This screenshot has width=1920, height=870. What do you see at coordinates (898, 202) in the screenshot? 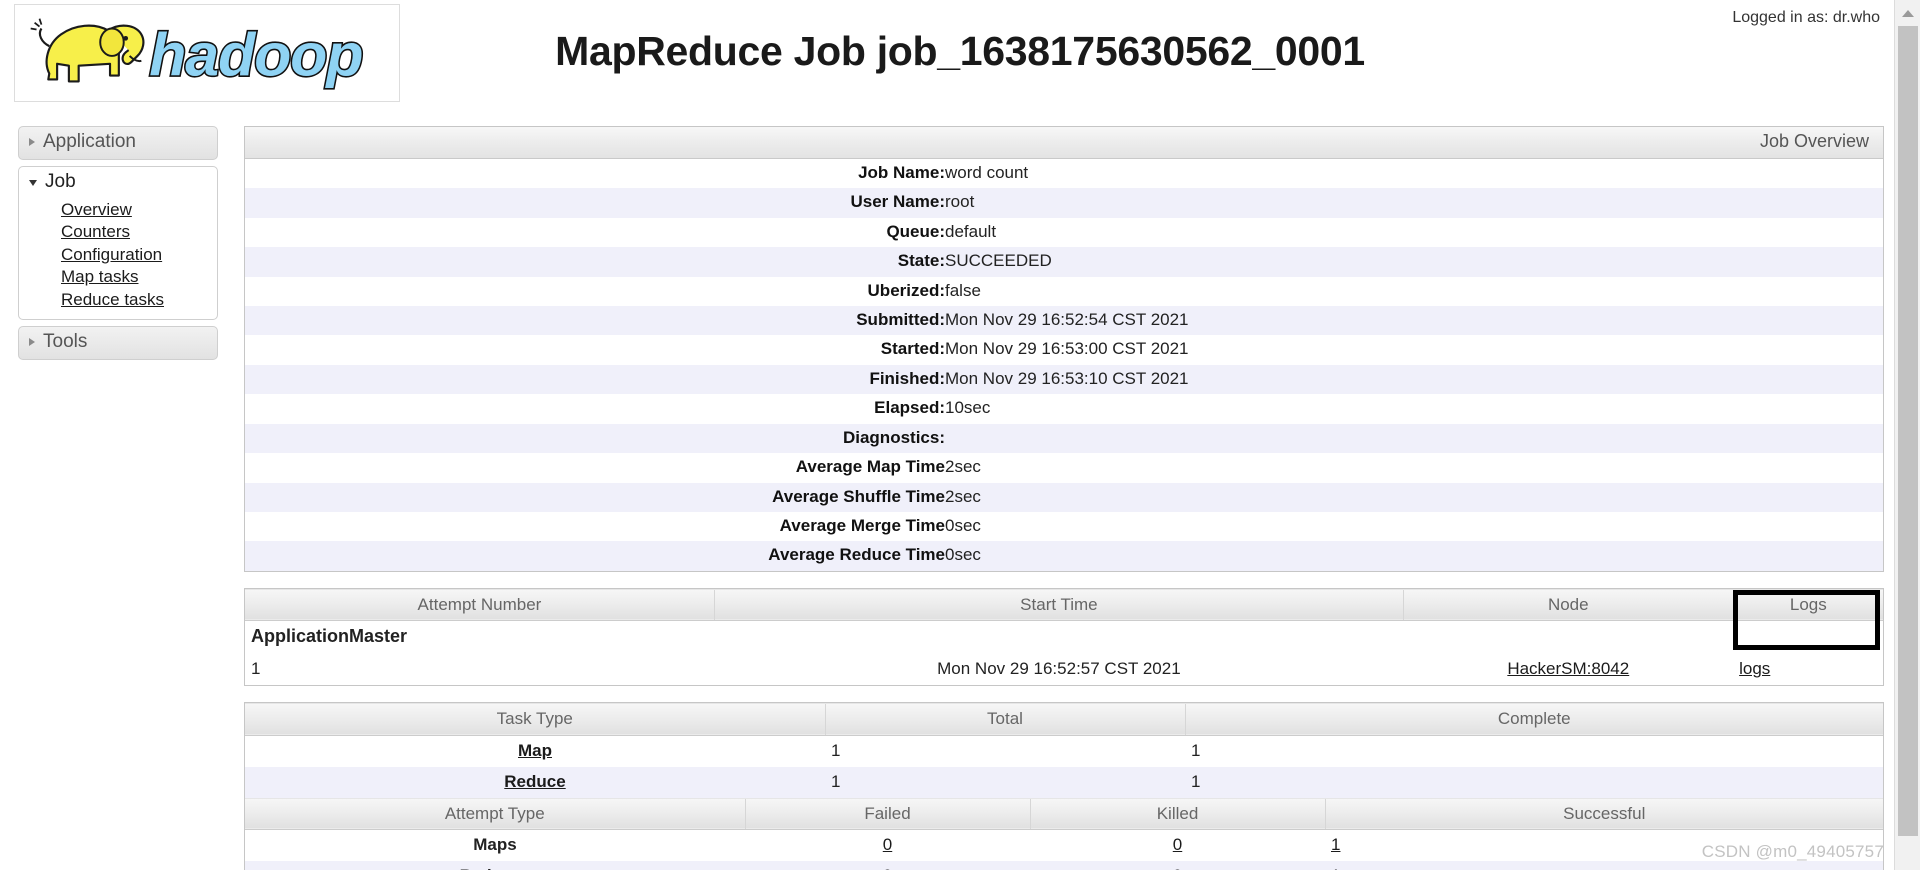
I see `overview-label: User Name:` at bounding box center [898, 202].